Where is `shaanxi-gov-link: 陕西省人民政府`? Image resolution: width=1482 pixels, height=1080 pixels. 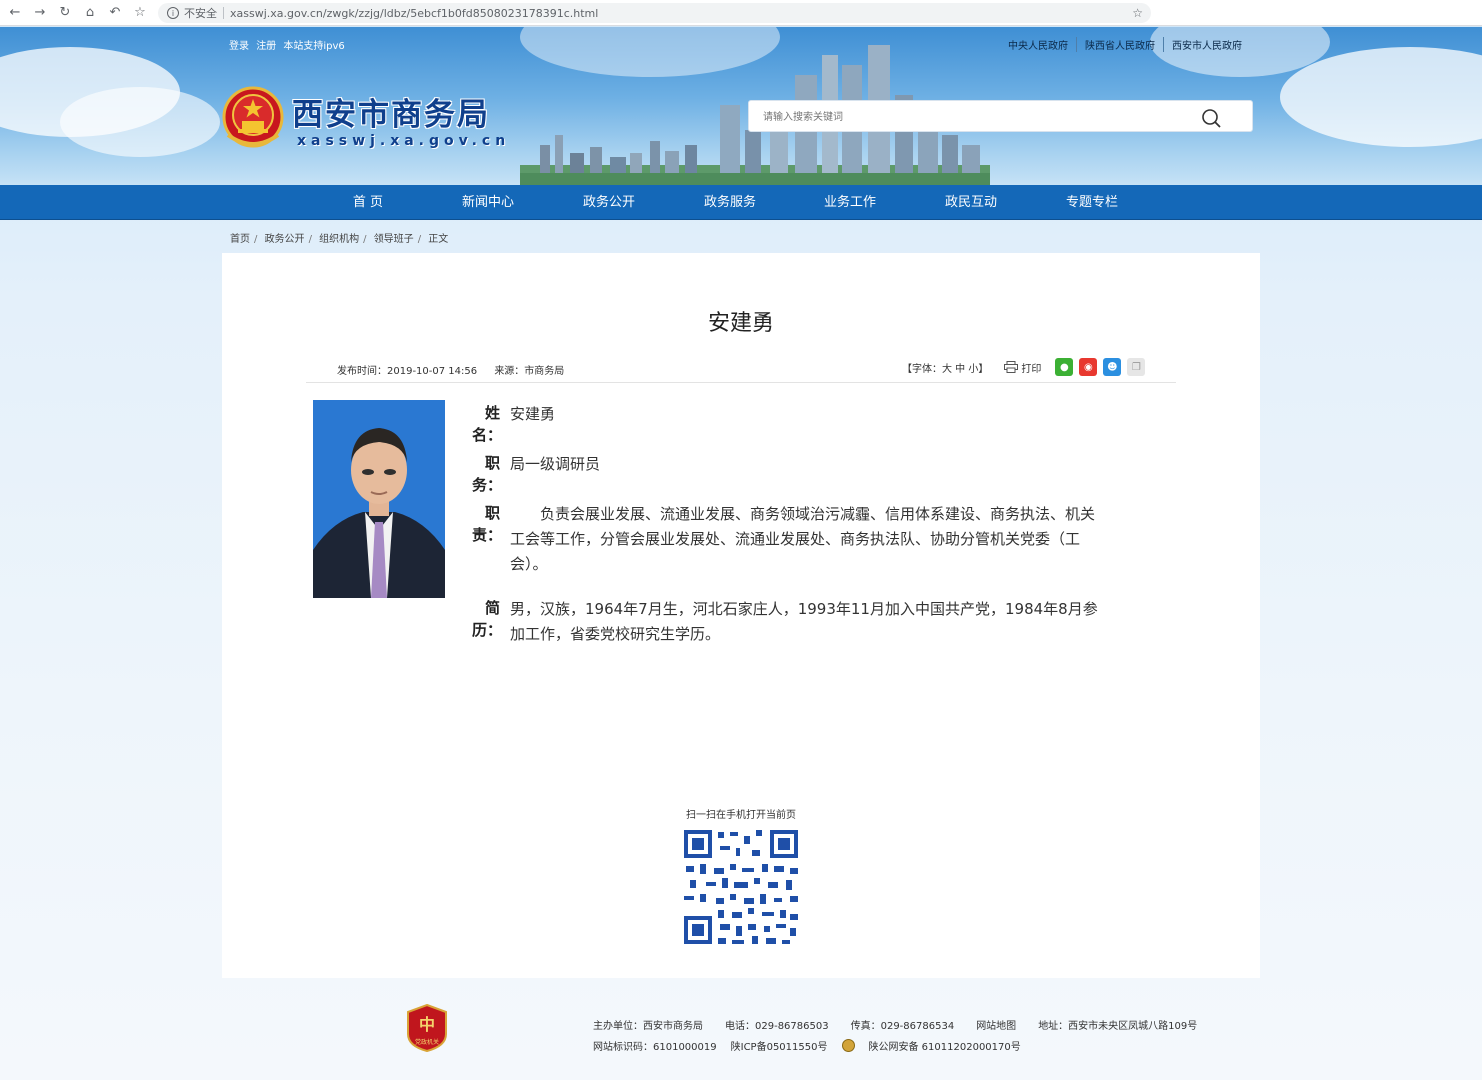
shaanxi-gov-link: 陕西省人民政府 is located at coordinates (1119, 44).